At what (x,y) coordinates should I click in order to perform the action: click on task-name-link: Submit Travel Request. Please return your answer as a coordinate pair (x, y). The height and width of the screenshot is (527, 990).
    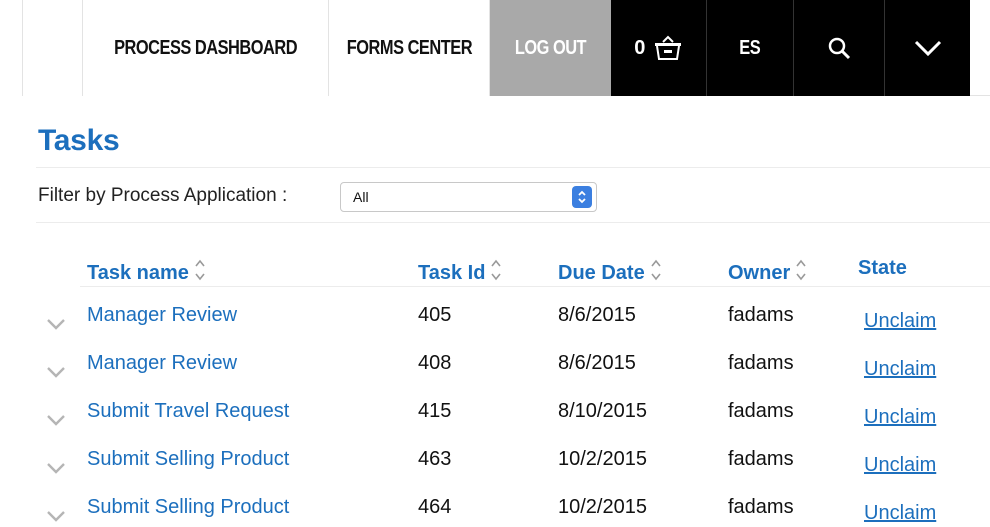
    Looking at the image, I should click on (188, 411).